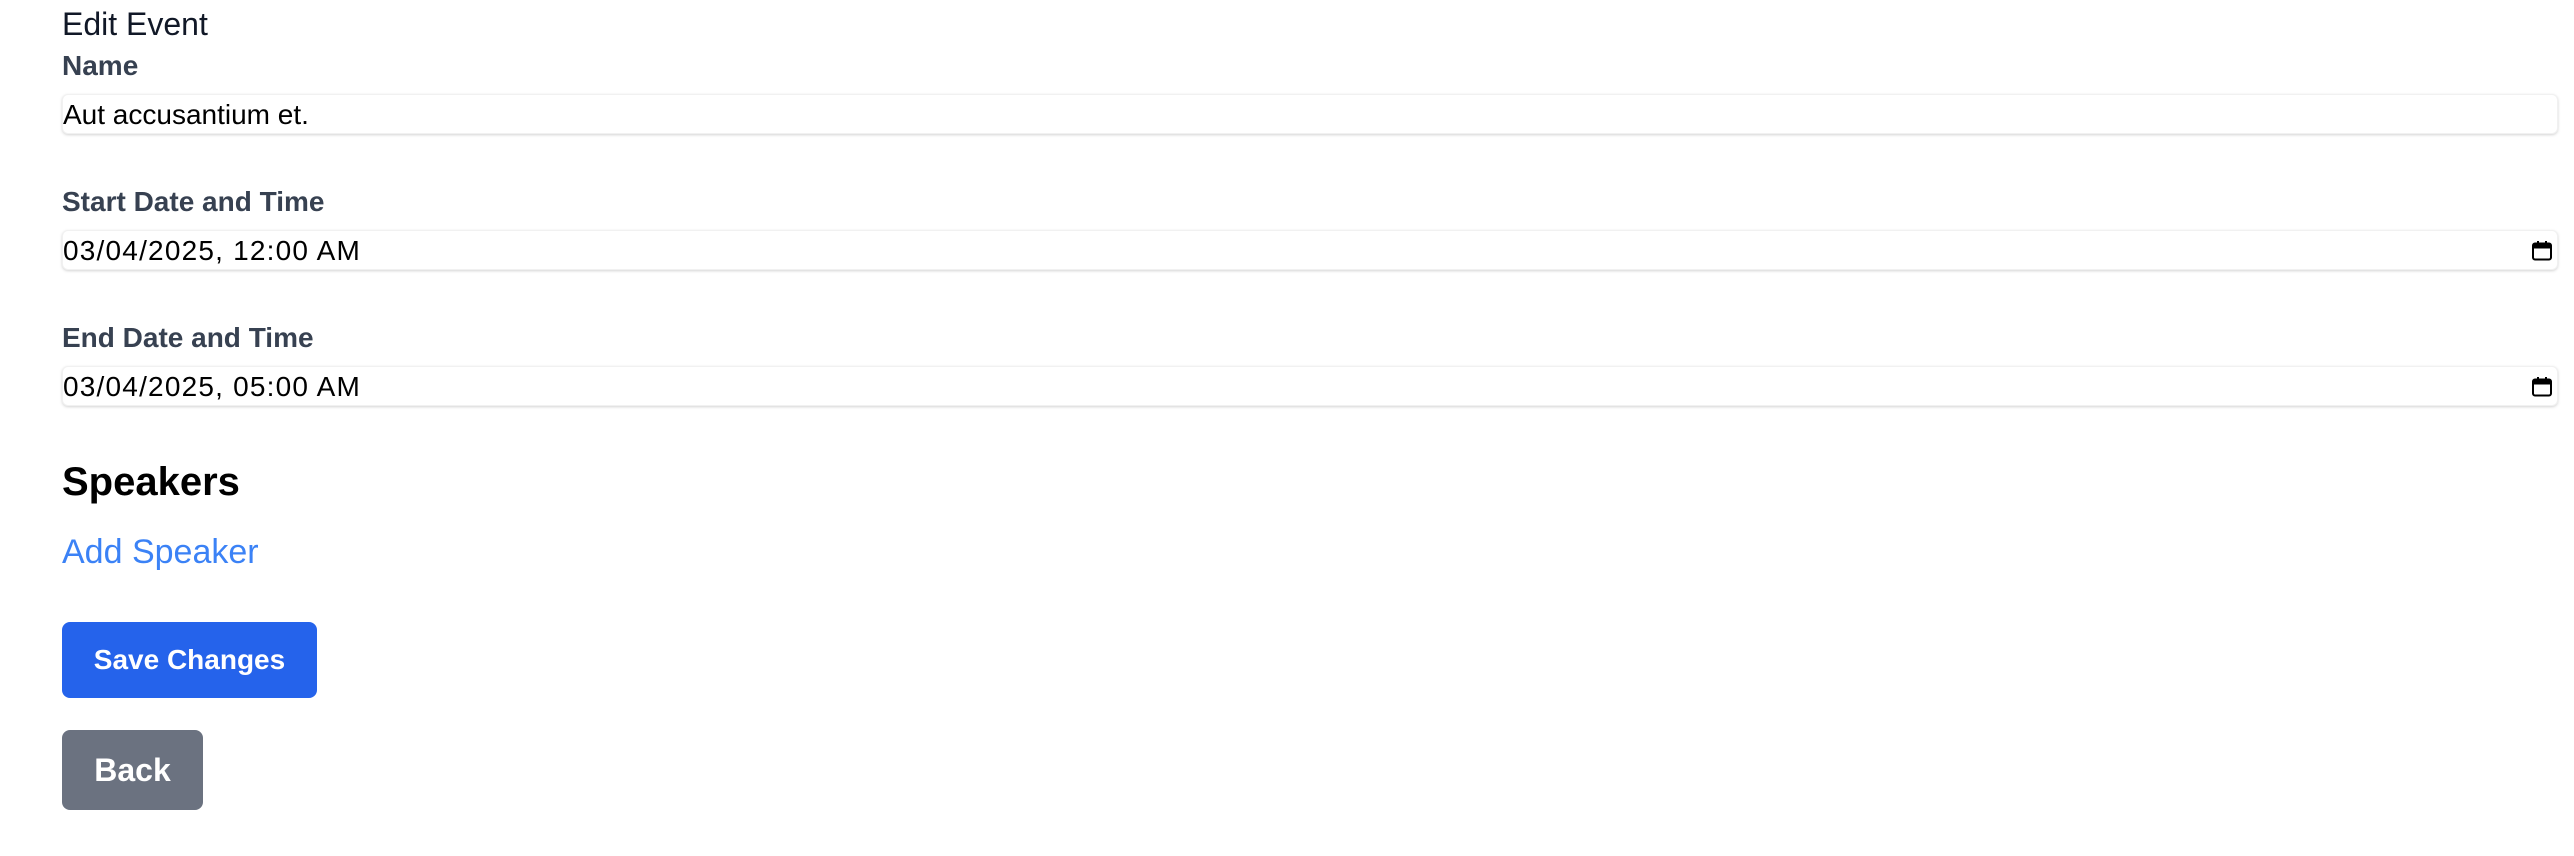 The height and width of the screenshot is (856, 2574). What do you see at coordinates (132, 770) in the screenshot?
I see `back-button: Back` at bounding box center [132, 770].